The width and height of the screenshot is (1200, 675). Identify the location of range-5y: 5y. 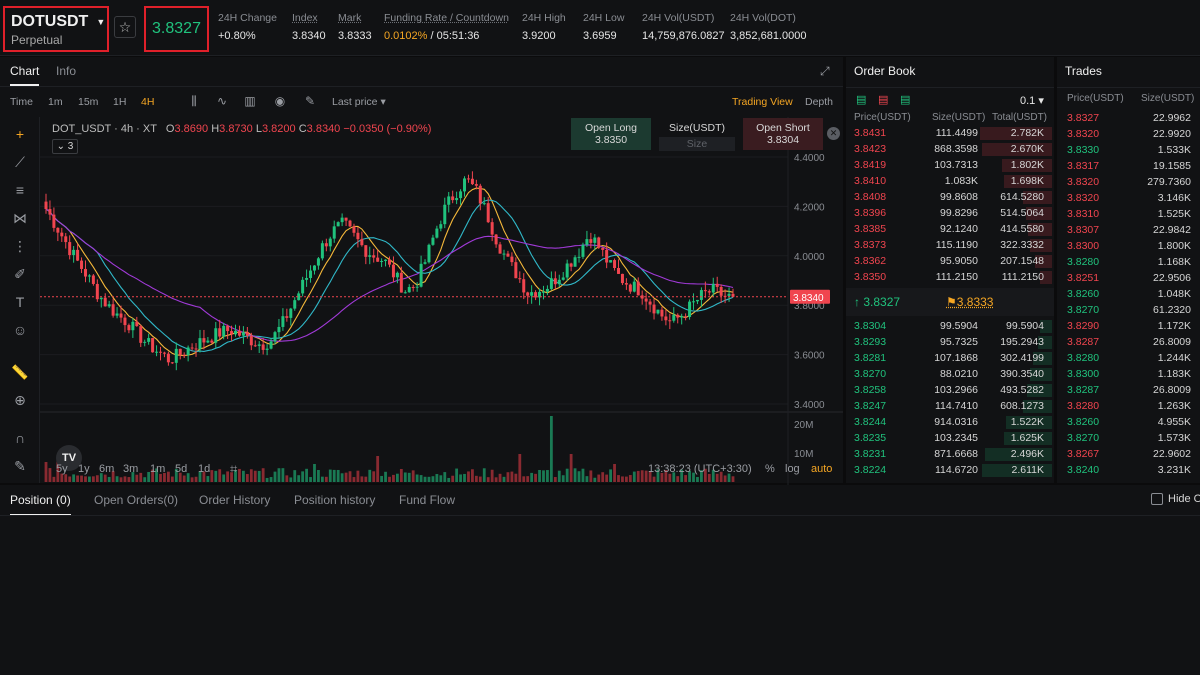
(62, 469).